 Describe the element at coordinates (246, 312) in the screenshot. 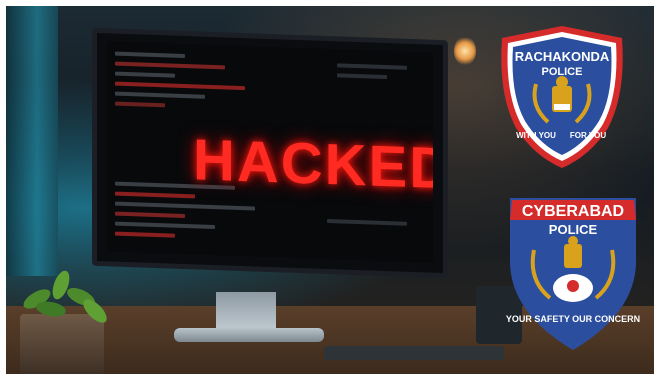

I see `monitor-stand` at that location.